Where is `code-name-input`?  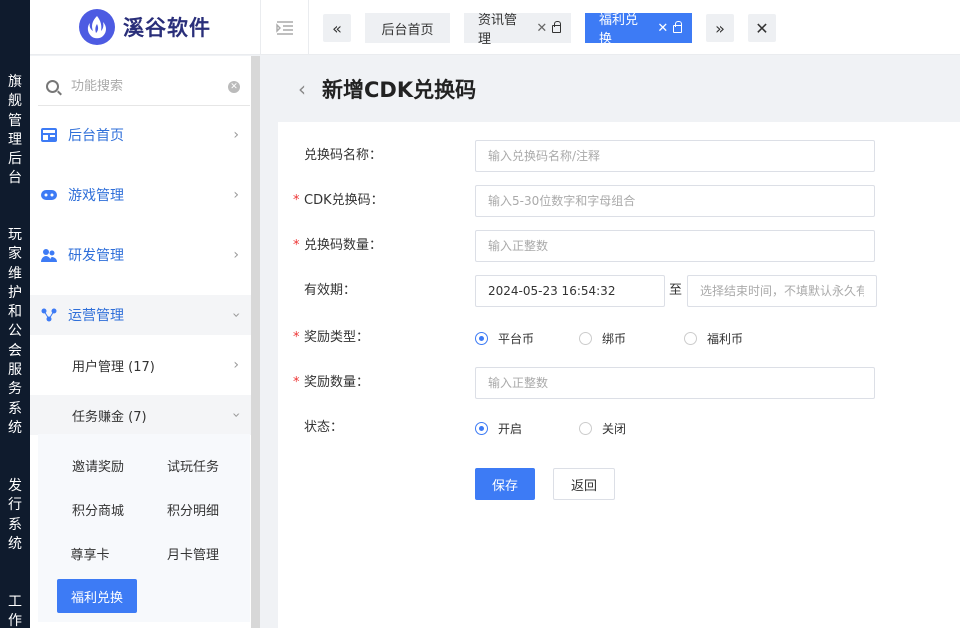 code-name-input is located at coordinates (675, 156).